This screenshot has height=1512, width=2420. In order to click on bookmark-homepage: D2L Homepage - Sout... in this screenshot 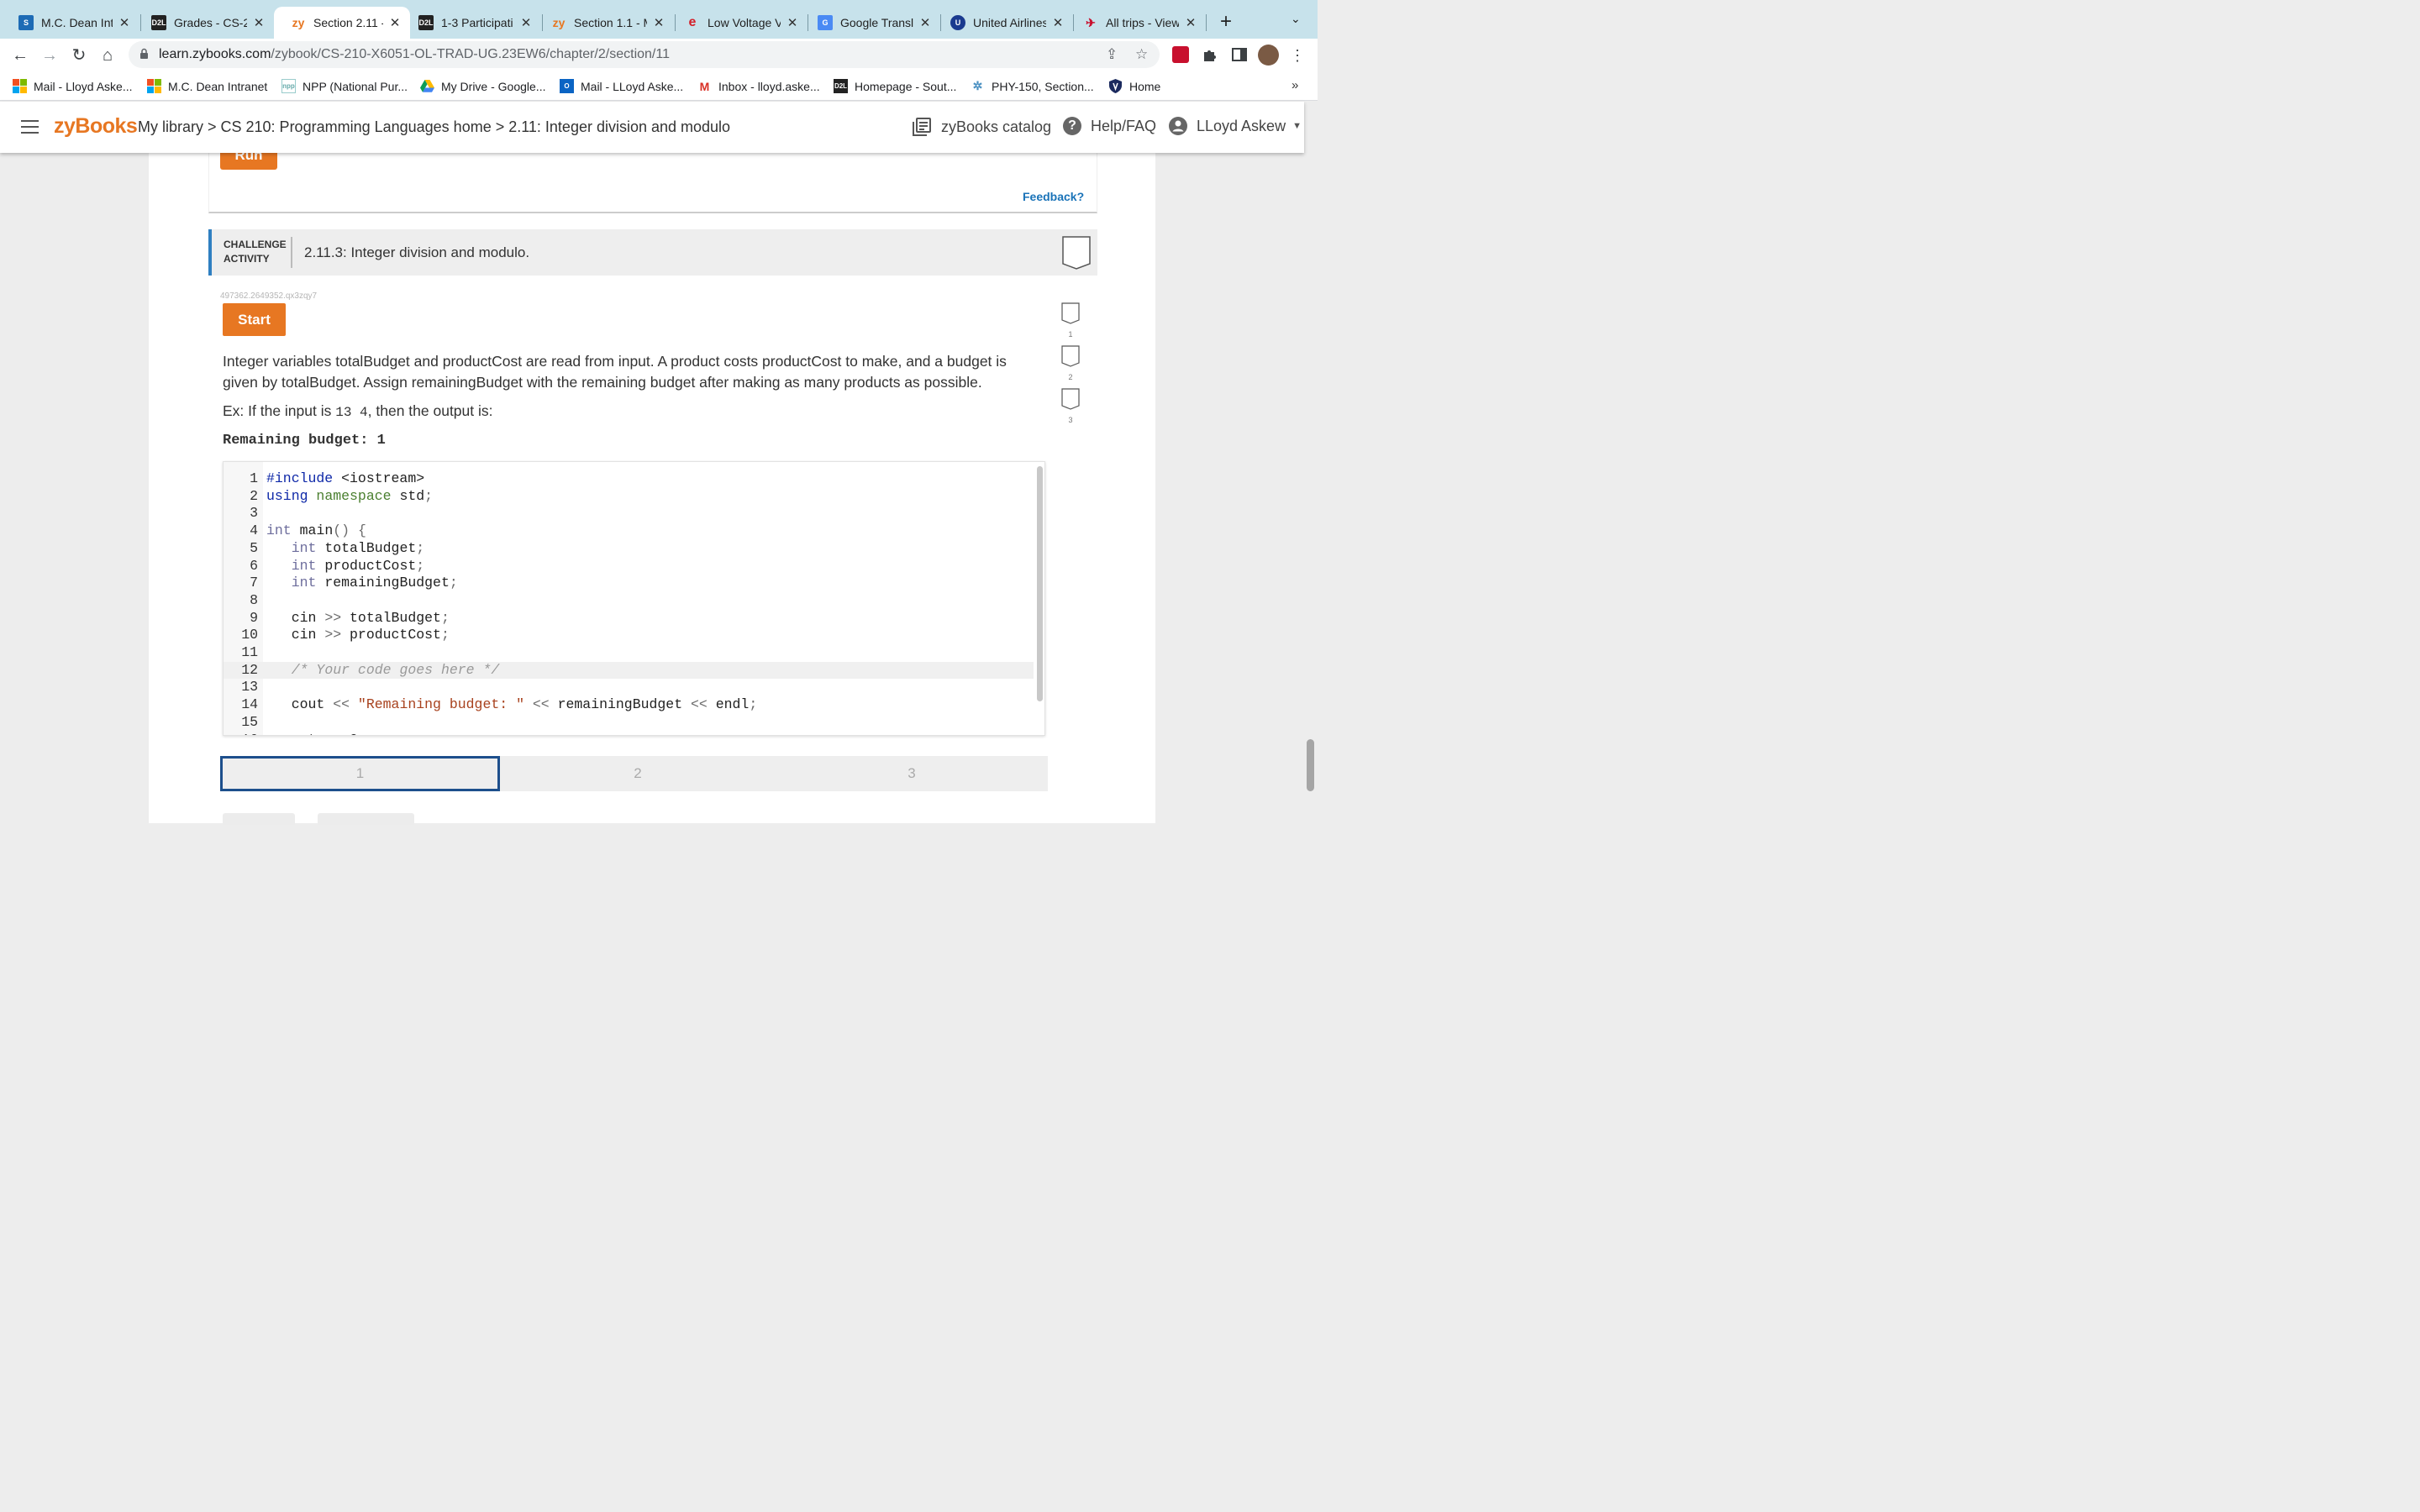, I will do `click(895, 86)`.